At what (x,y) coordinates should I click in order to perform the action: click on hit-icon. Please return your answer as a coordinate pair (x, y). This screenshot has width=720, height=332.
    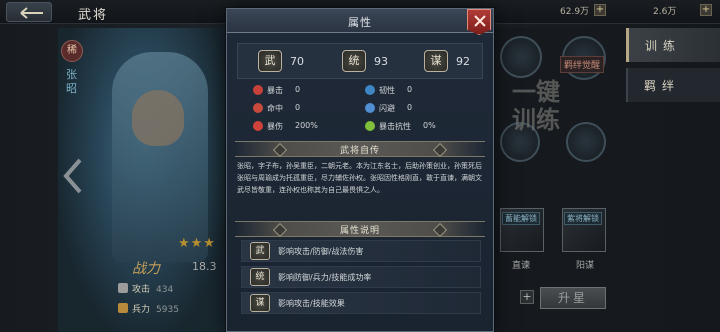
    Looking at the image, I should click on (258, 108).